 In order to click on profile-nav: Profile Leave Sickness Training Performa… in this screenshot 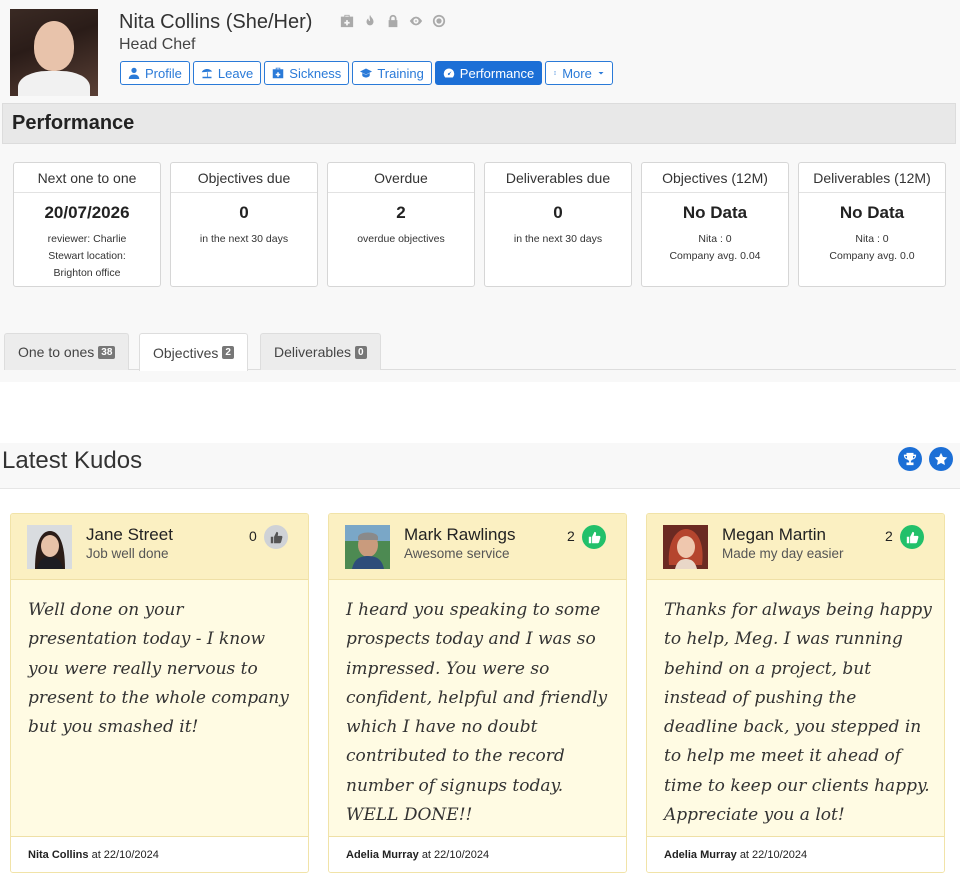, I will do `click(366, 73)`.